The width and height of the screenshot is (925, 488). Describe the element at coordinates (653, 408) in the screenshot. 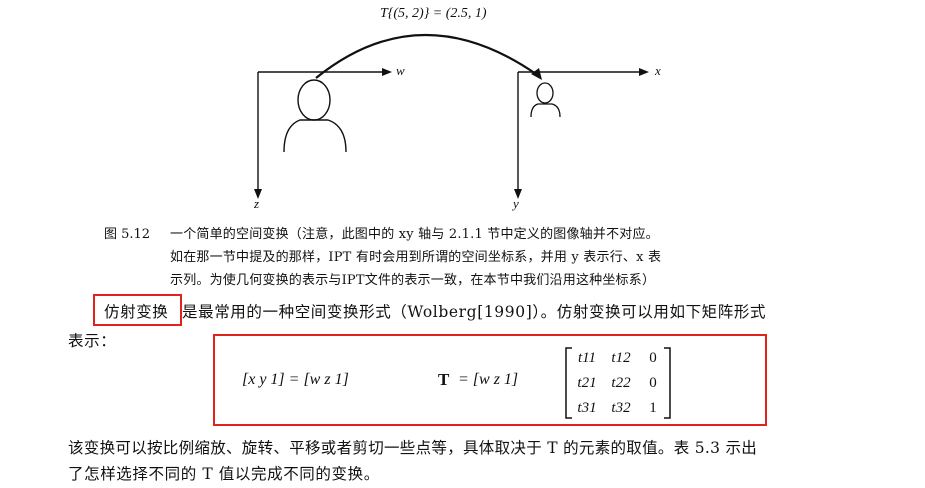

I see `matrix-cell: 1` at that location.